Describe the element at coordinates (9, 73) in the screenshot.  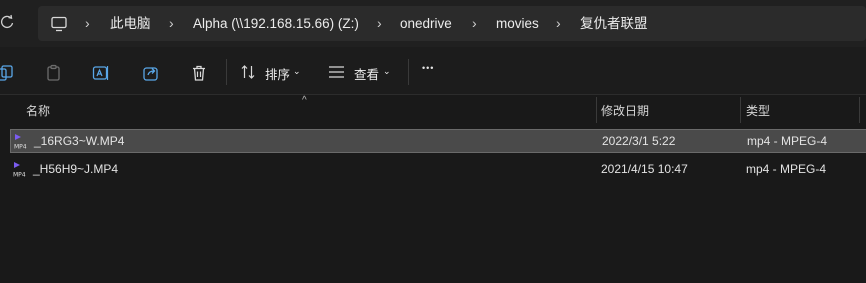
I see `copy-icon` at that location.